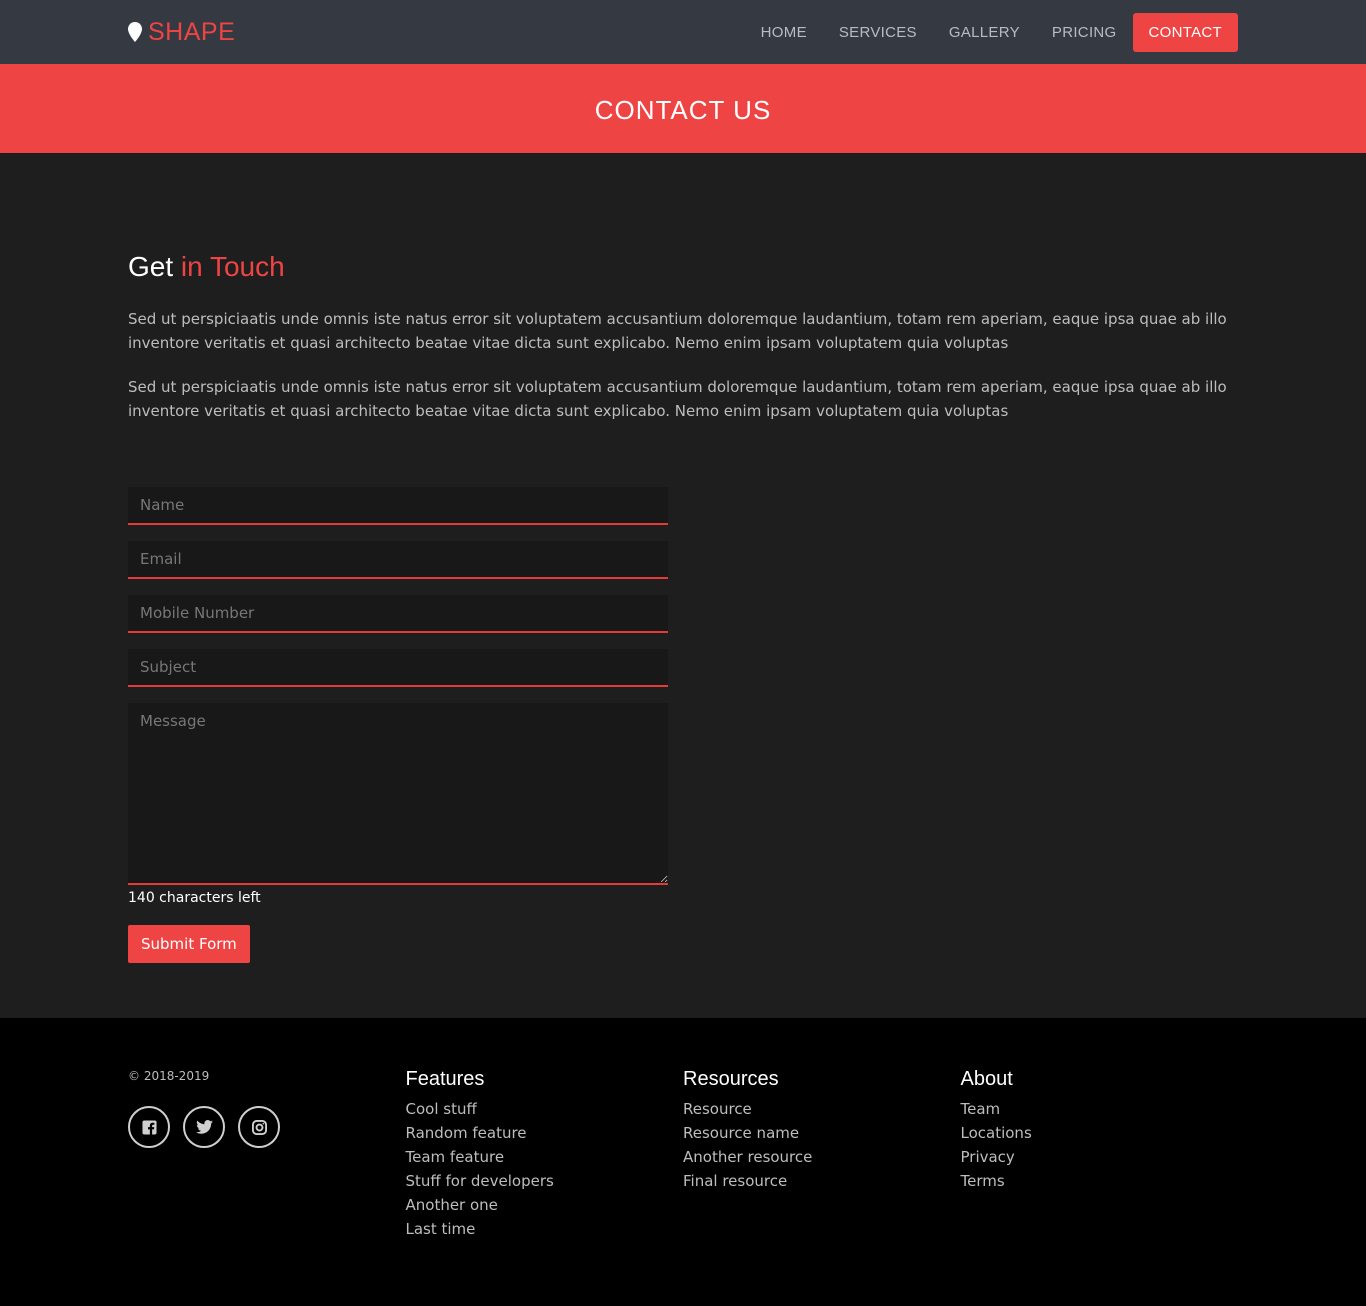  What do you see at coordinates (717, 1109) in the screenshot?
I see `footer-link: Resource` at bounding box center [717, 1109].